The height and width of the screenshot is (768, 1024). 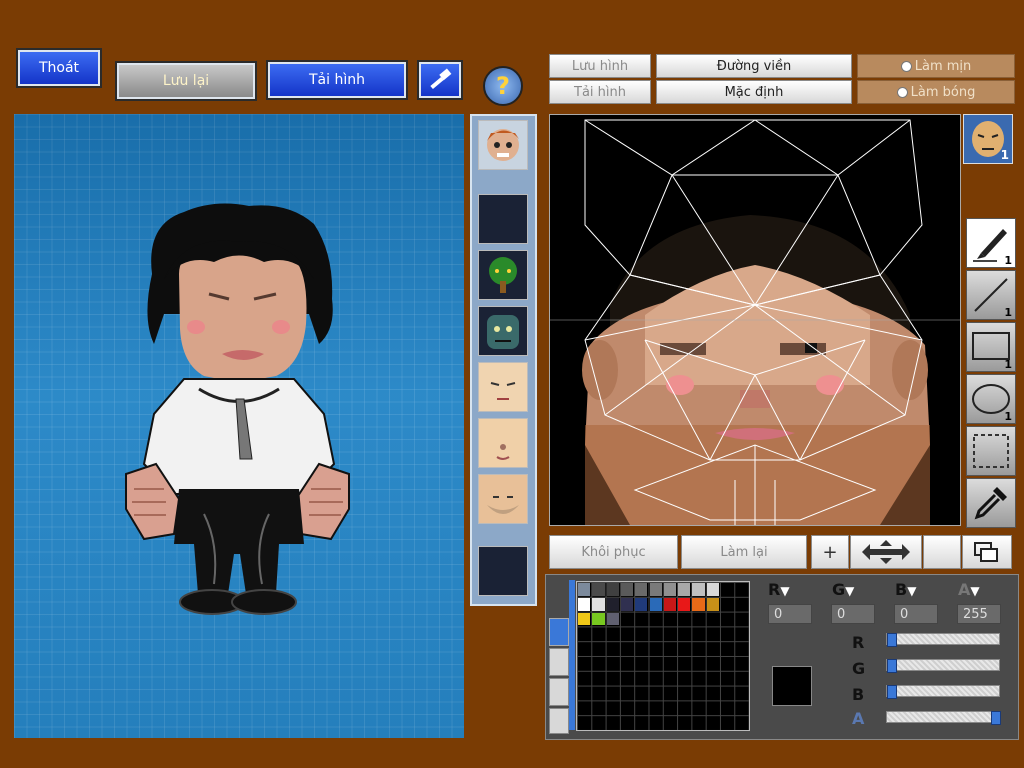 I want to click on palette-tabs, so click(x=559, y=657).